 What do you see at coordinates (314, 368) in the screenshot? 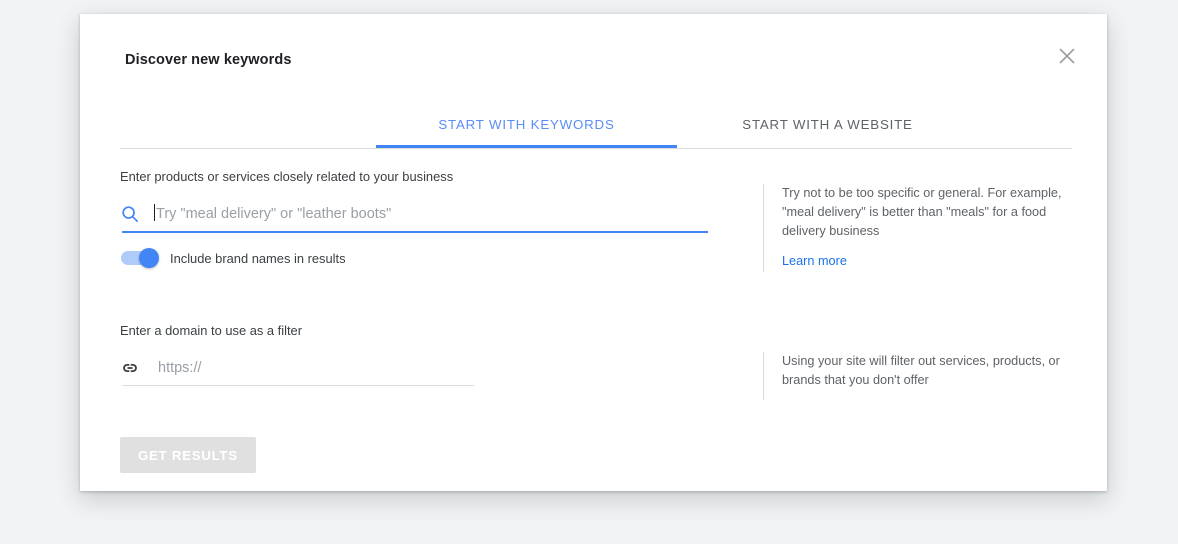
I see `domain-input: https://` at bounding box center [314, 368].